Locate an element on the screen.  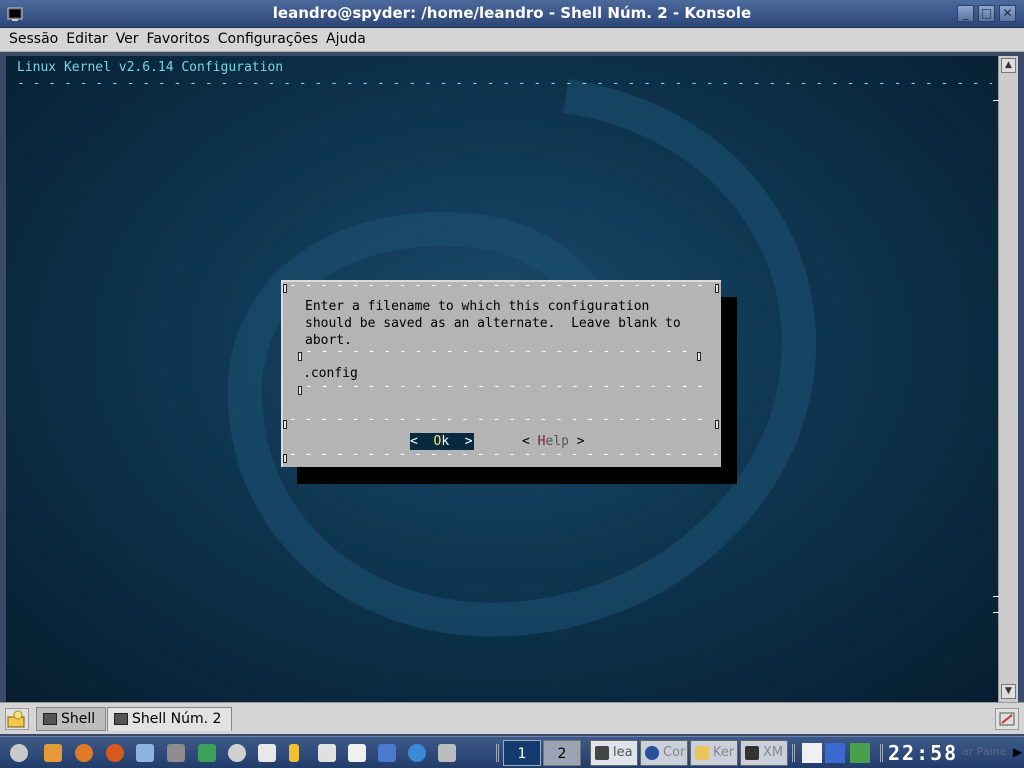
tab-label: Shell Núm. 2 is located at coordinates (177, 719).